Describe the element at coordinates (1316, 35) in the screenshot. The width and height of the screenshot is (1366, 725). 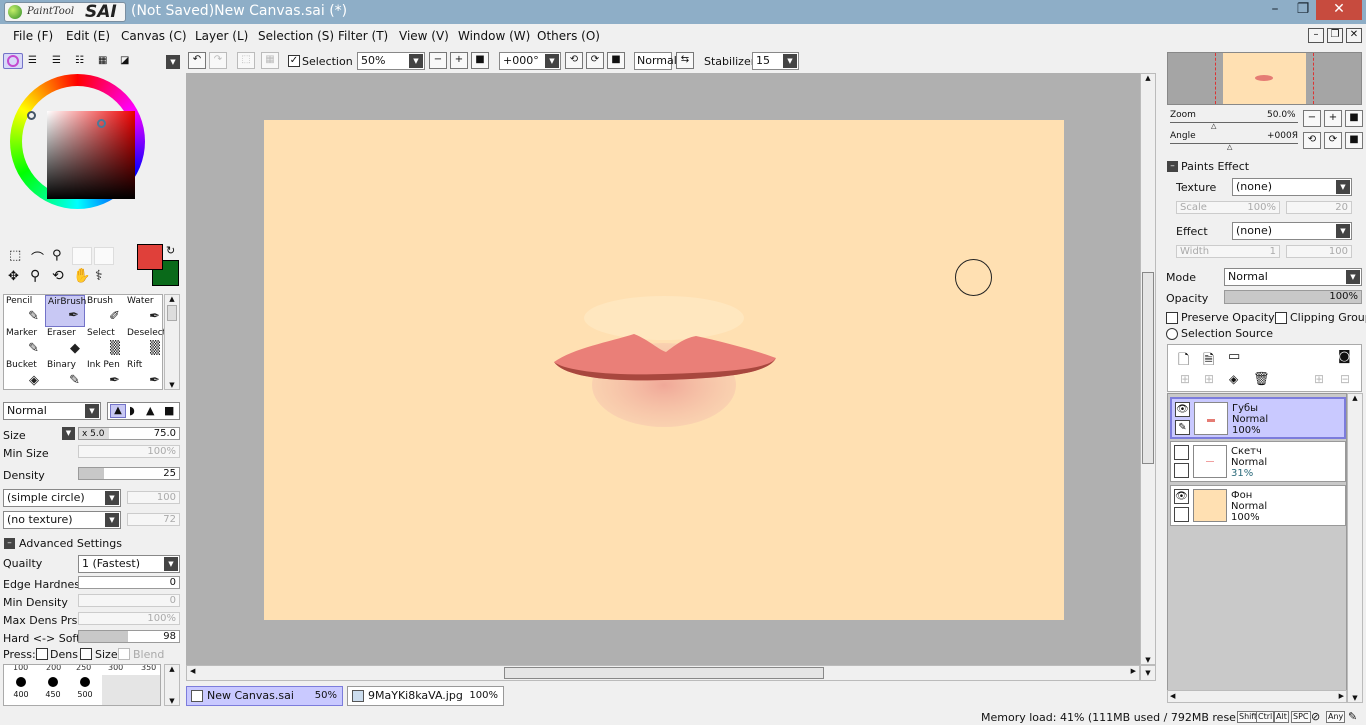
I see `mdi-minimize-button: –` at that location.